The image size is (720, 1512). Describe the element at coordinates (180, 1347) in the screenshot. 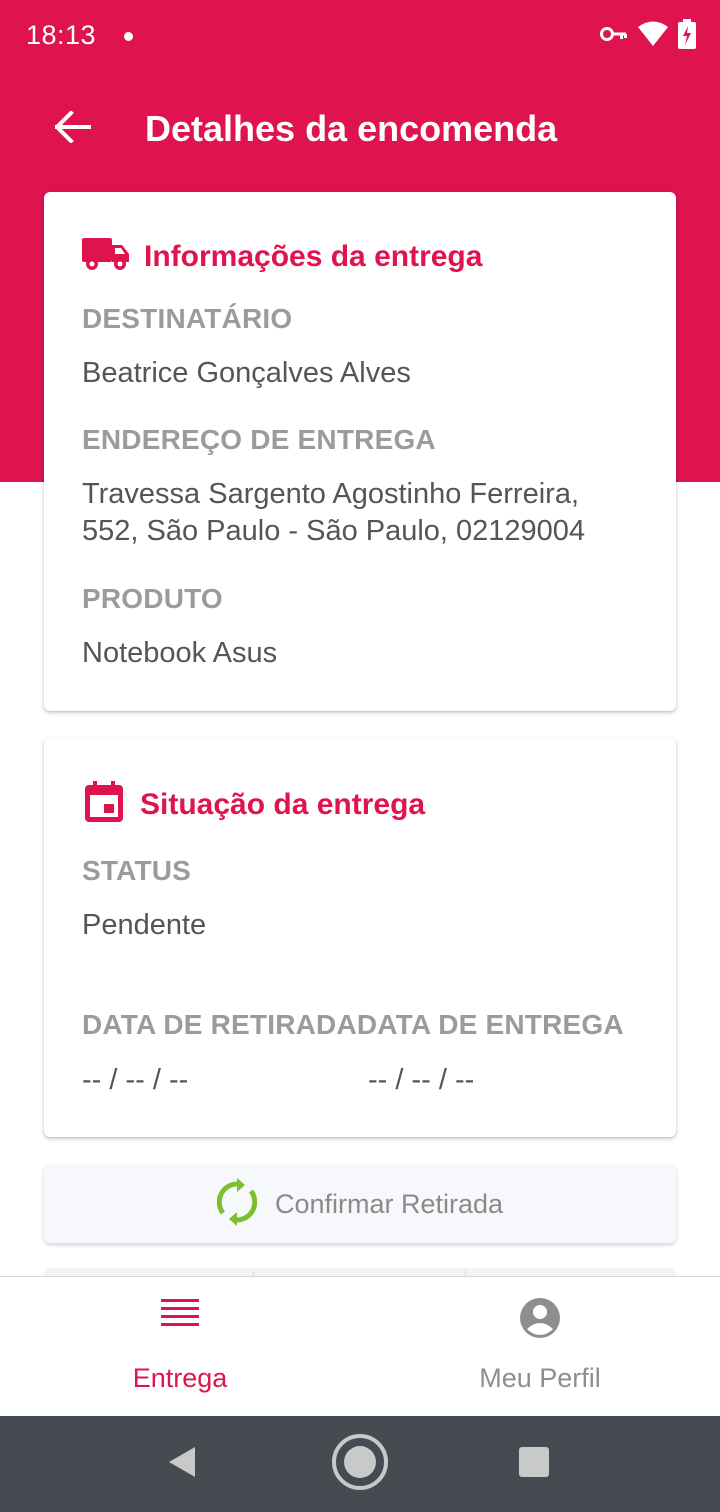

I see `nav-item-entrega: Entrega` at that location.